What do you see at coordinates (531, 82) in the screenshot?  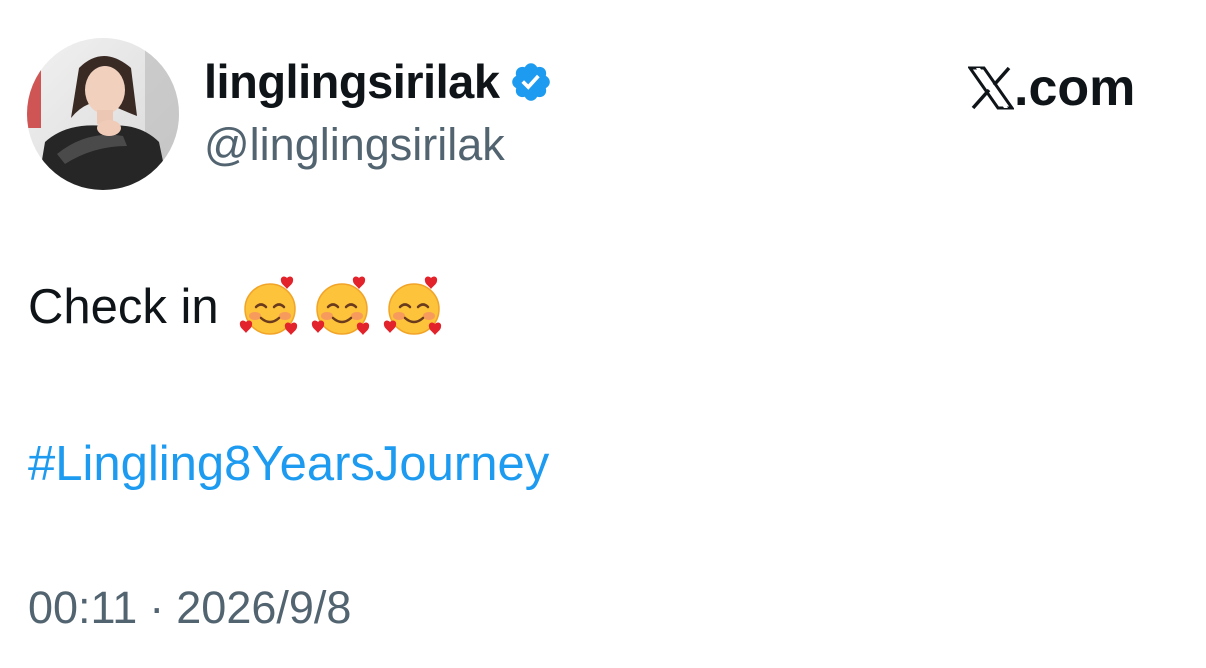 I see `verified-badge-icon` at bounding box center [531, 82].